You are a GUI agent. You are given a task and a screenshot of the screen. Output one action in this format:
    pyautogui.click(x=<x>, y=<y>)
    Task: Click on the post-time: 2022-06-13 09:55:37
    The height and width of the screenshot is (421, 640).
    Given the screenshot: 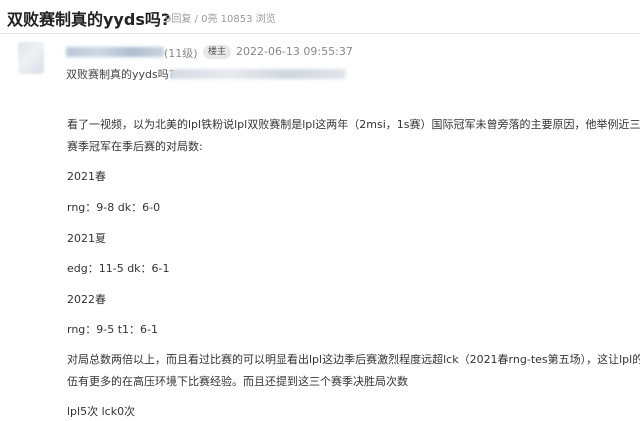 What is the action you would take?
    pyautogui.click(x=294, y=51)
    